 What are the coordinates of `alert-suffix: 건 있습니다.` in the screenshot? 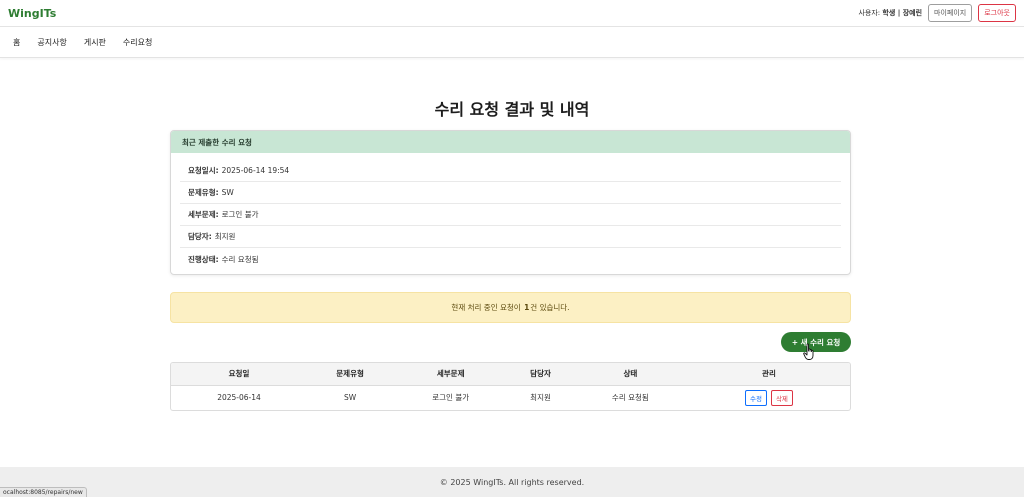 It's located at (550, 307).